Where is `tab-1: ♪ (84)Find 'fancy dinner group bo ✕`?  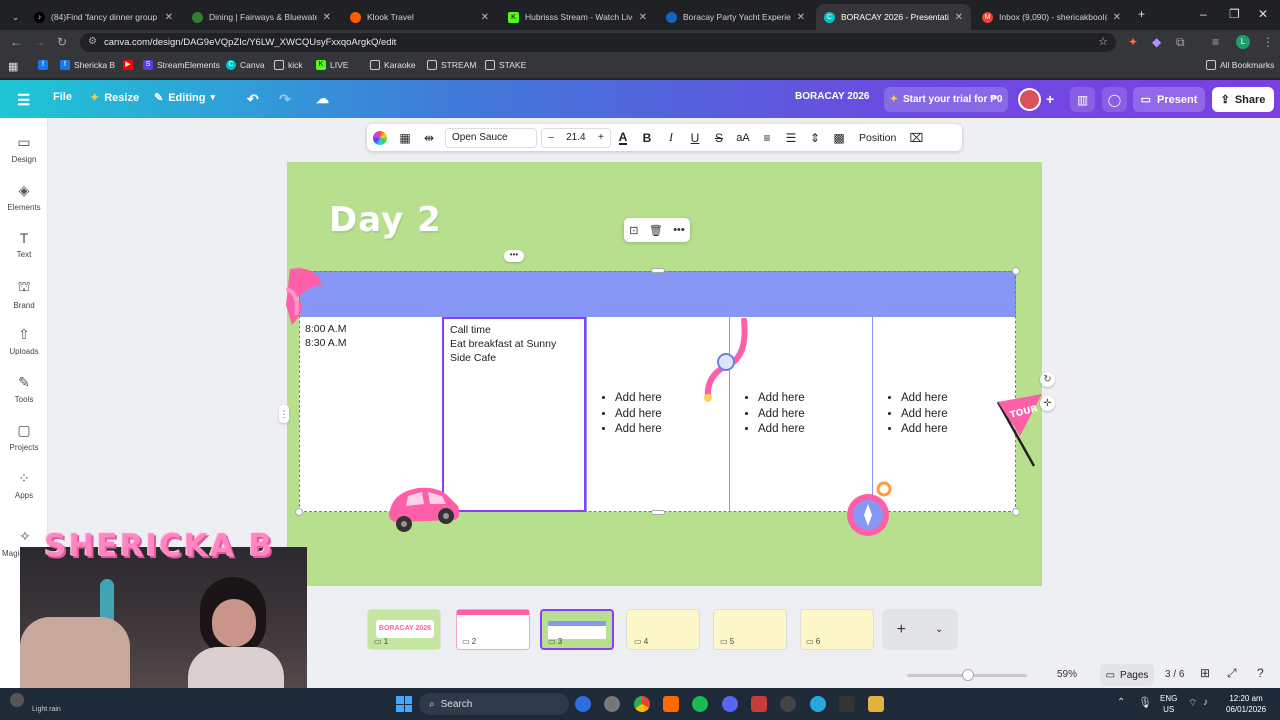 tab-1: ♪ (84)Find 'fancy dinner group bo ✕ is located at coordinates (103, 17).